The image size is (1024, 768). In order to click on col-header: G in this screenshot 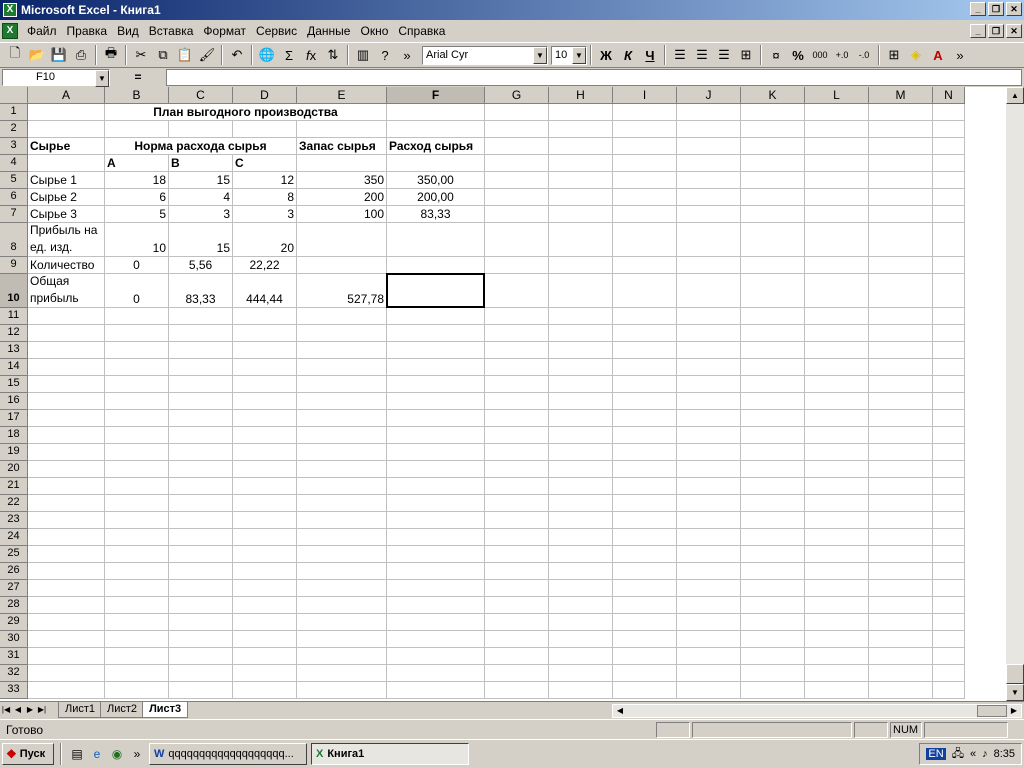, I will do `click(517, 95)`.